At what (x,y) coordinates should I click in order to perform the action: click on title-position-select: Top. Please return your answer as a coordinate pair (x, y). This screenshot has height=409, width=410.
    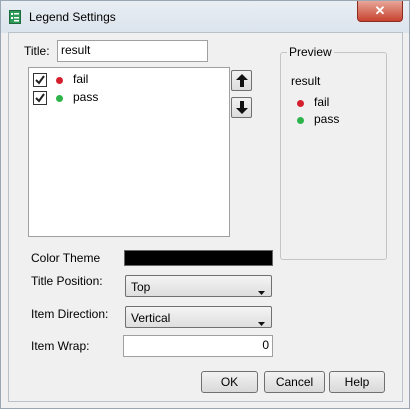
    Looking at the image, I should click on (198, 286).